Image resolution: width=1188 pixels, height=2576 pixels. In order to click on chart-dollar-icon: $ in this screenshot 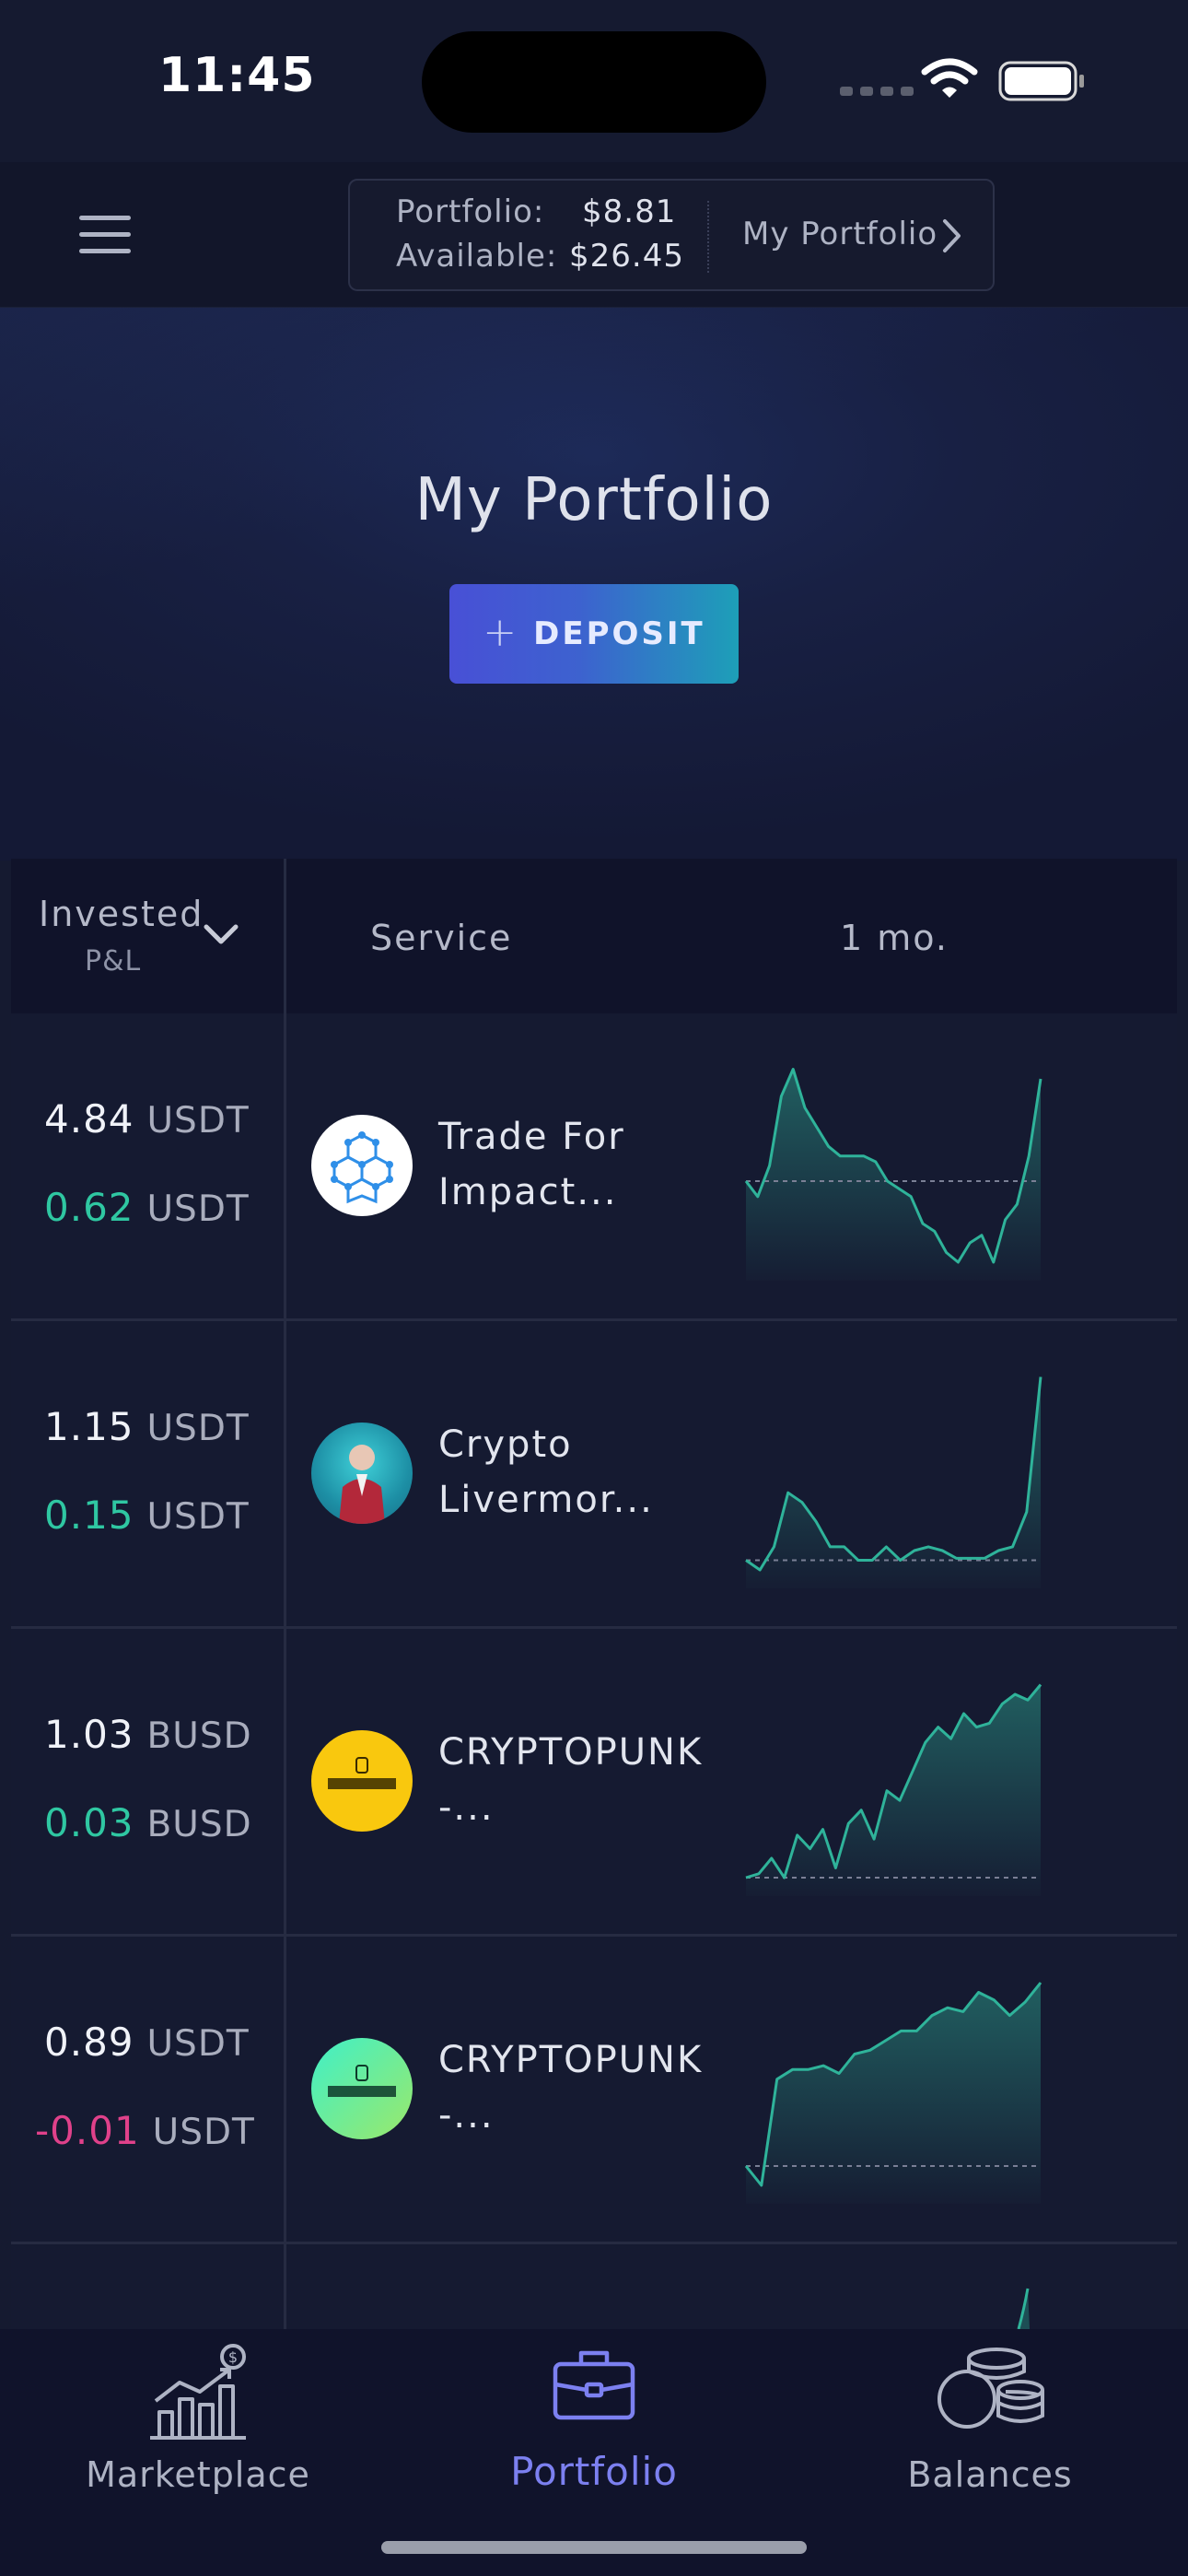, I will do `click(198, 2392)`.